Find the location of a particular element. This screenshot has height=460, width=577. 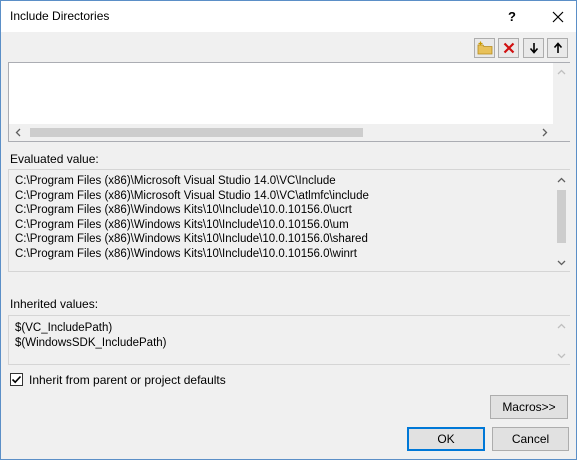

delete-line-button is located at coordinates (508, 48).